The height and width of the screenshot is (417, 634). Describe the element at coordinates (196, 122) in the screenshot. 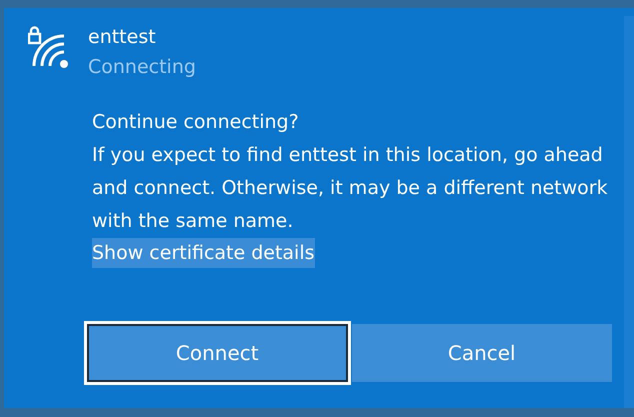

I see `question-text: Continue connecting?` at that location.